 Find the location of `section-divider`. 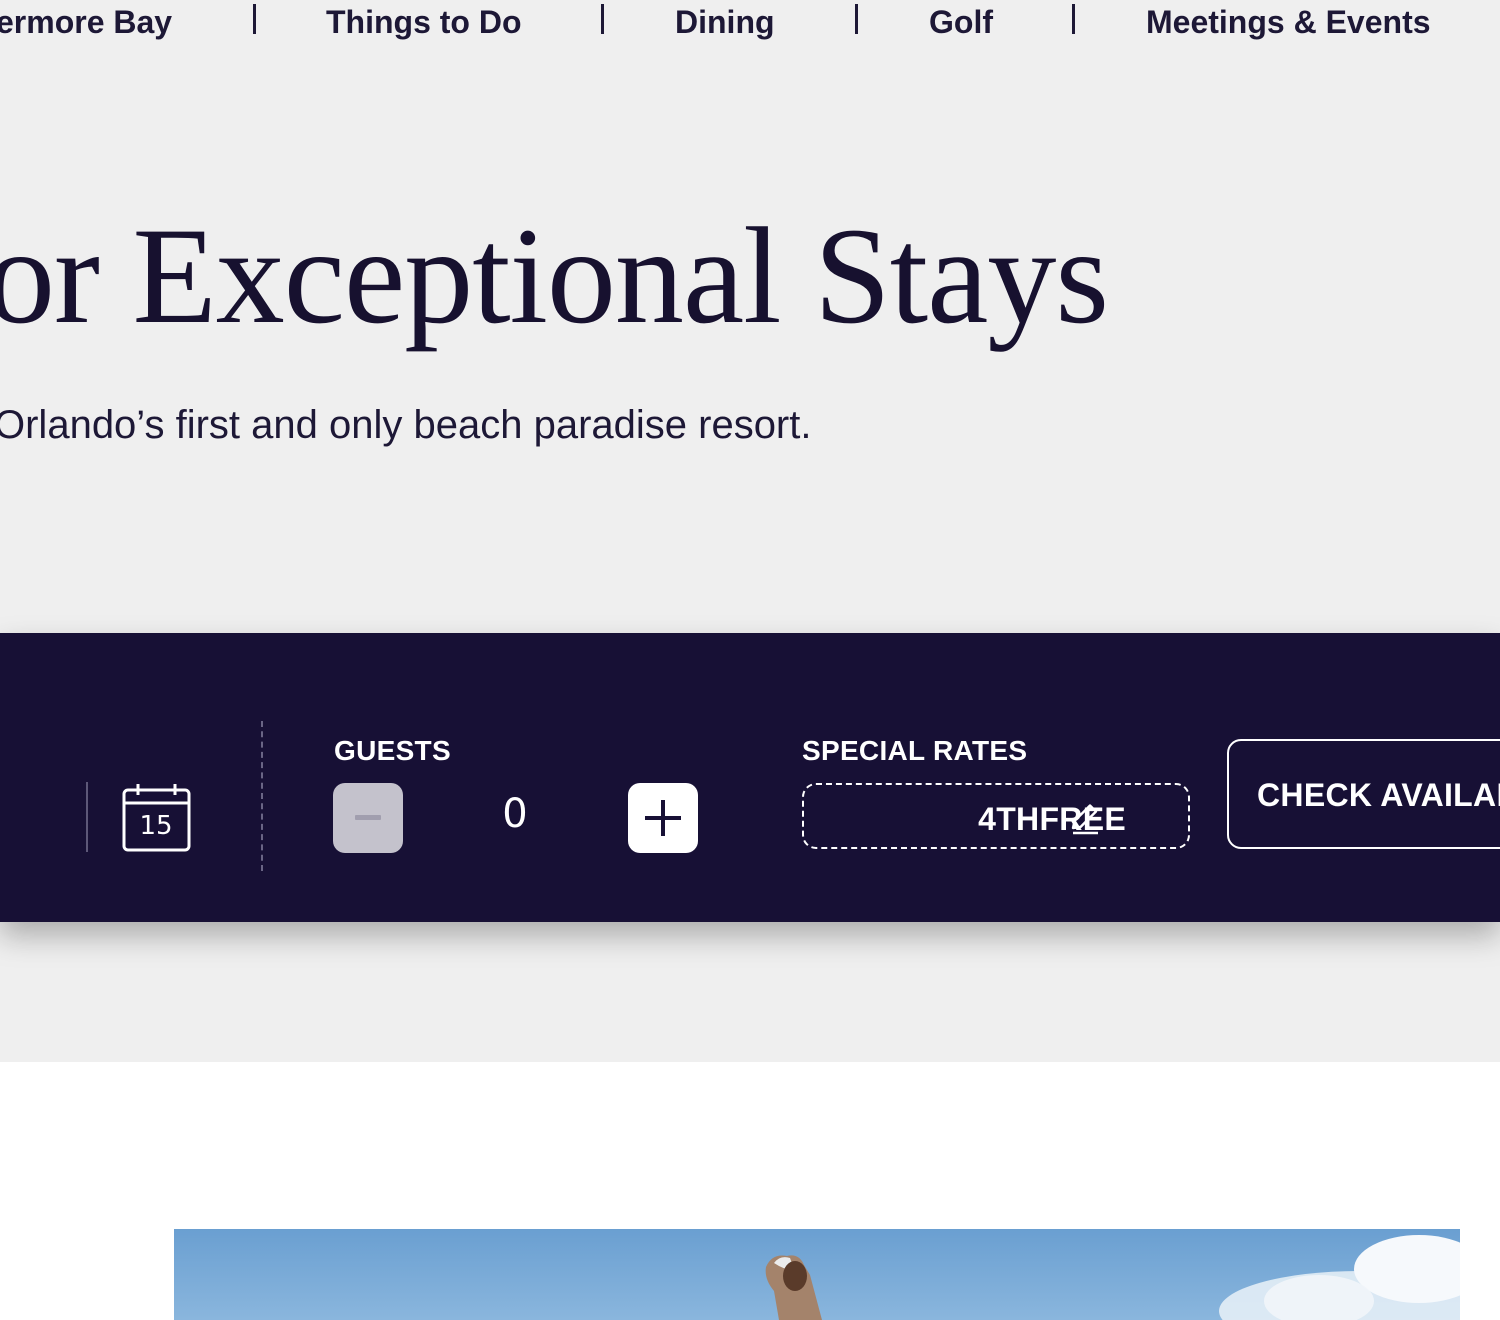

section-divider is located at coordinates (262, 796).